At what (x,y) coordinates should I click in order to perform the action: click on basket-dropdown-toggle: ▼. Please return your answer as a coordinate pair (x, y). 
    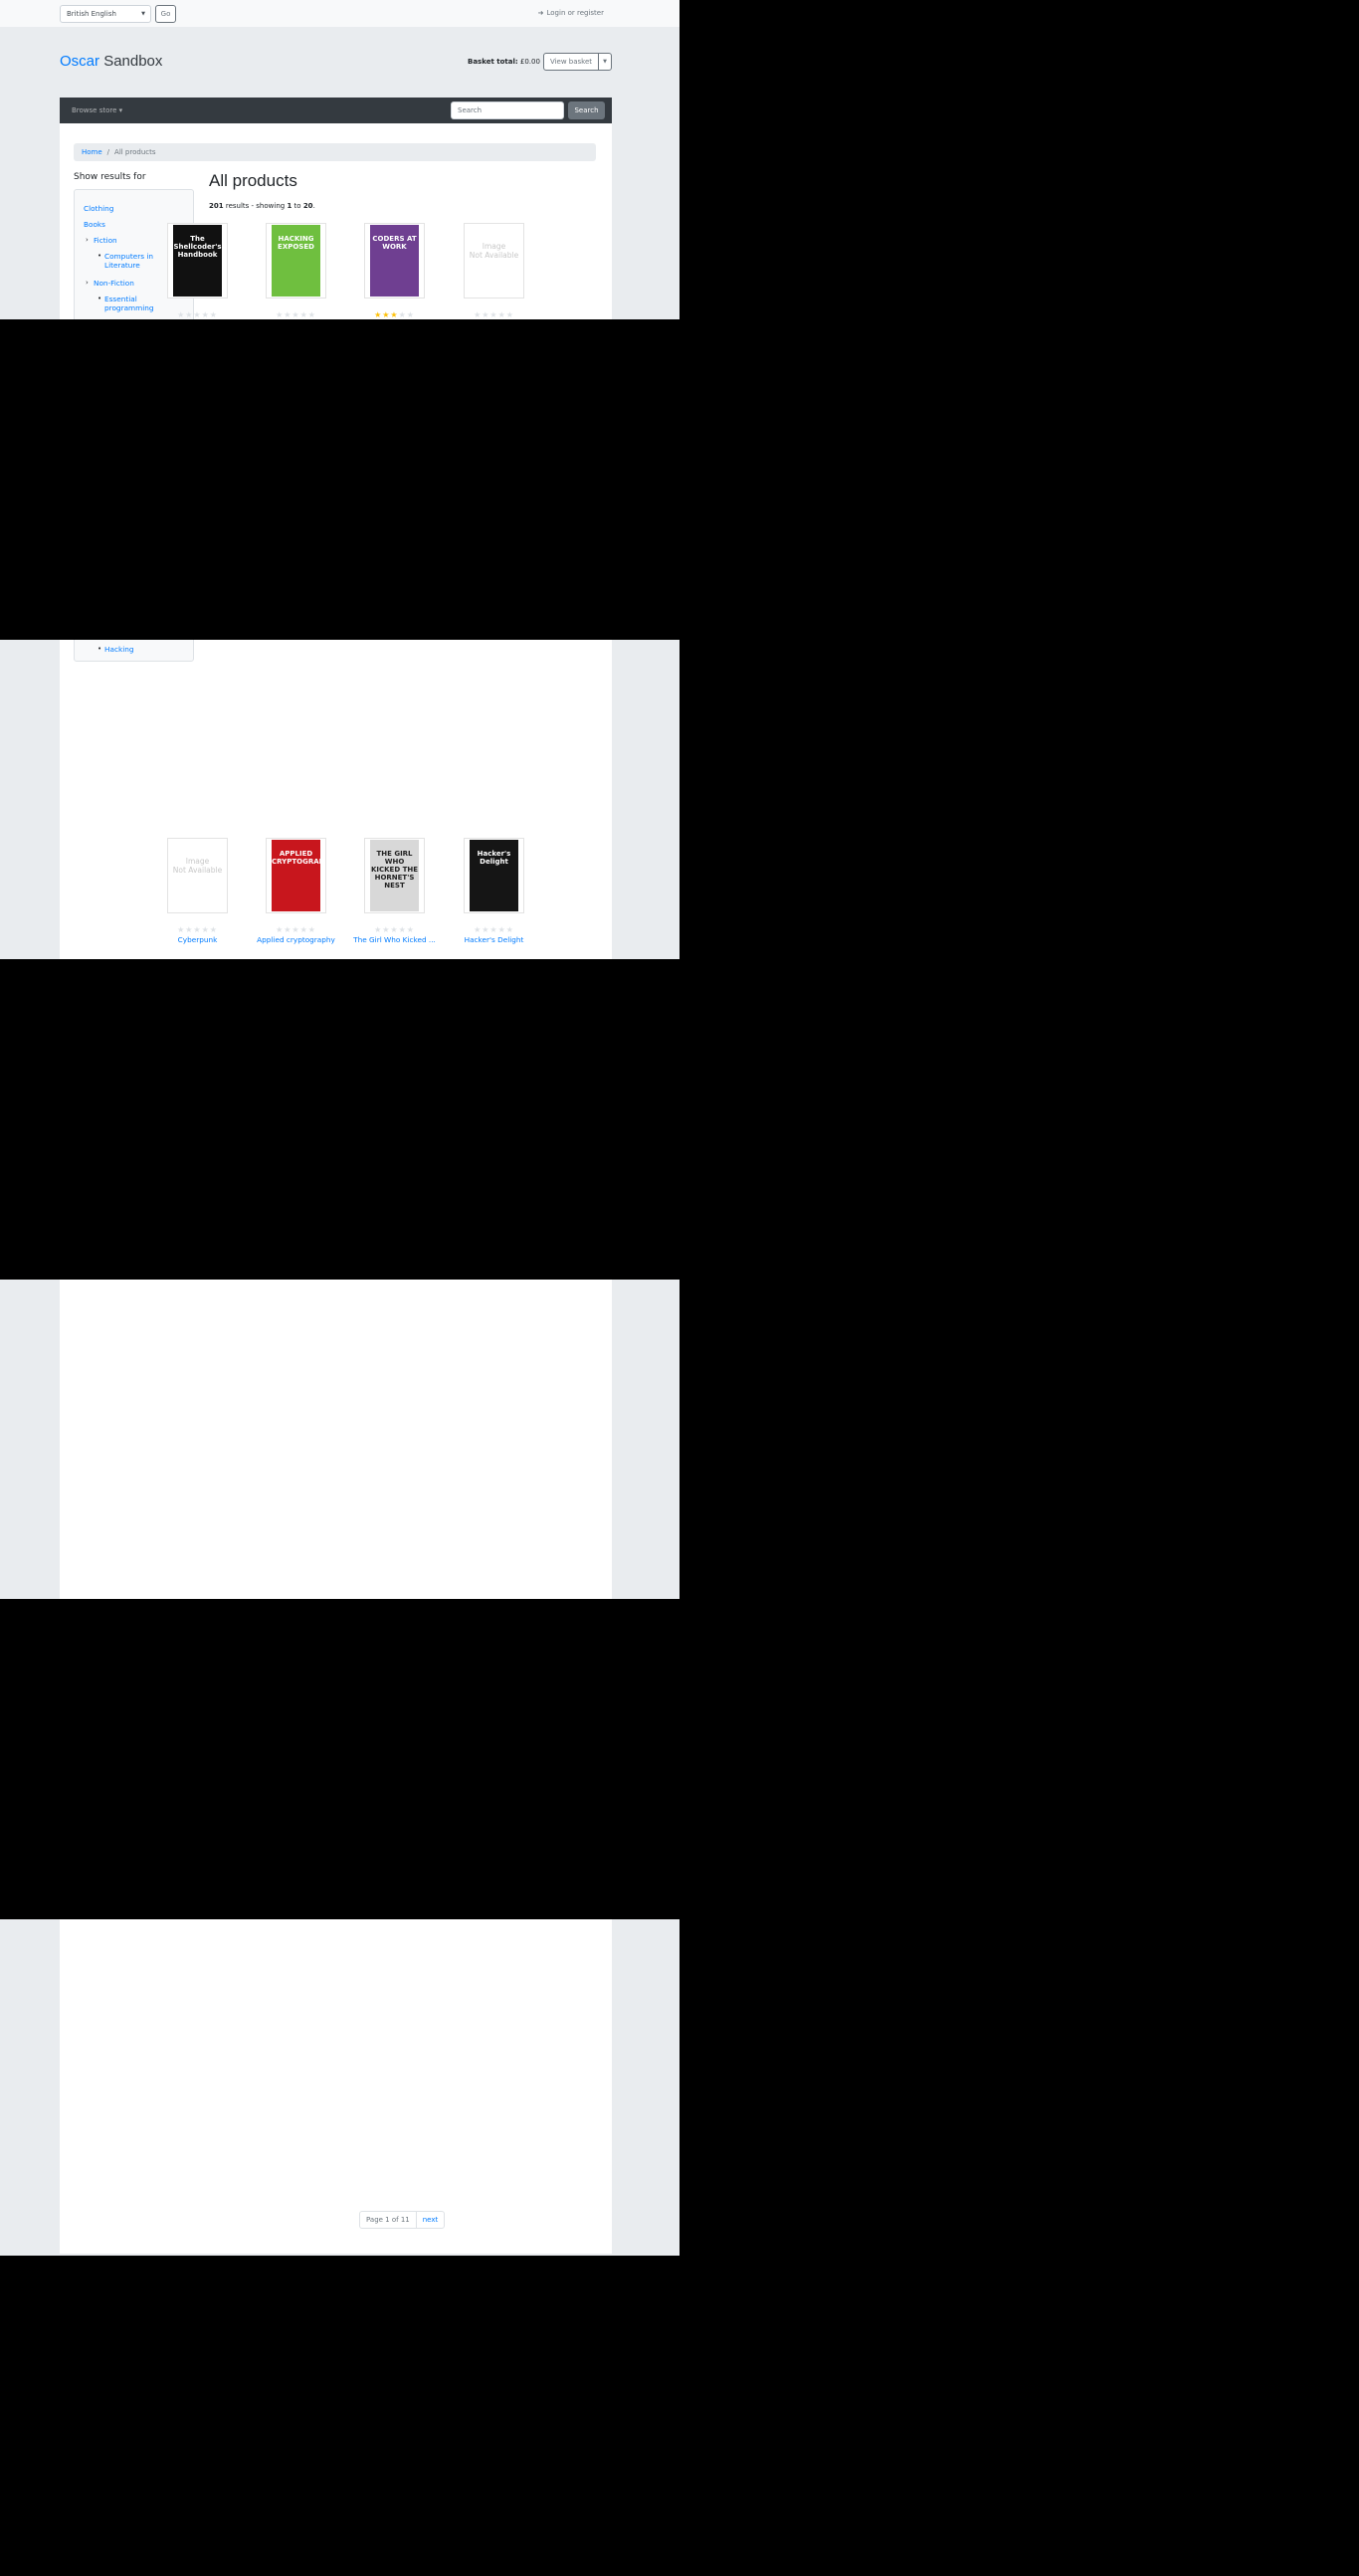
    Looking at the image, I should click on (605, 62).